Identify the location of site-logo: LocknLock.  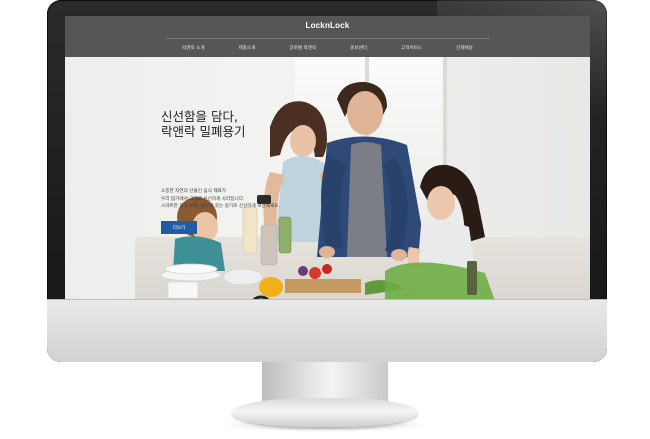
(327, 25).